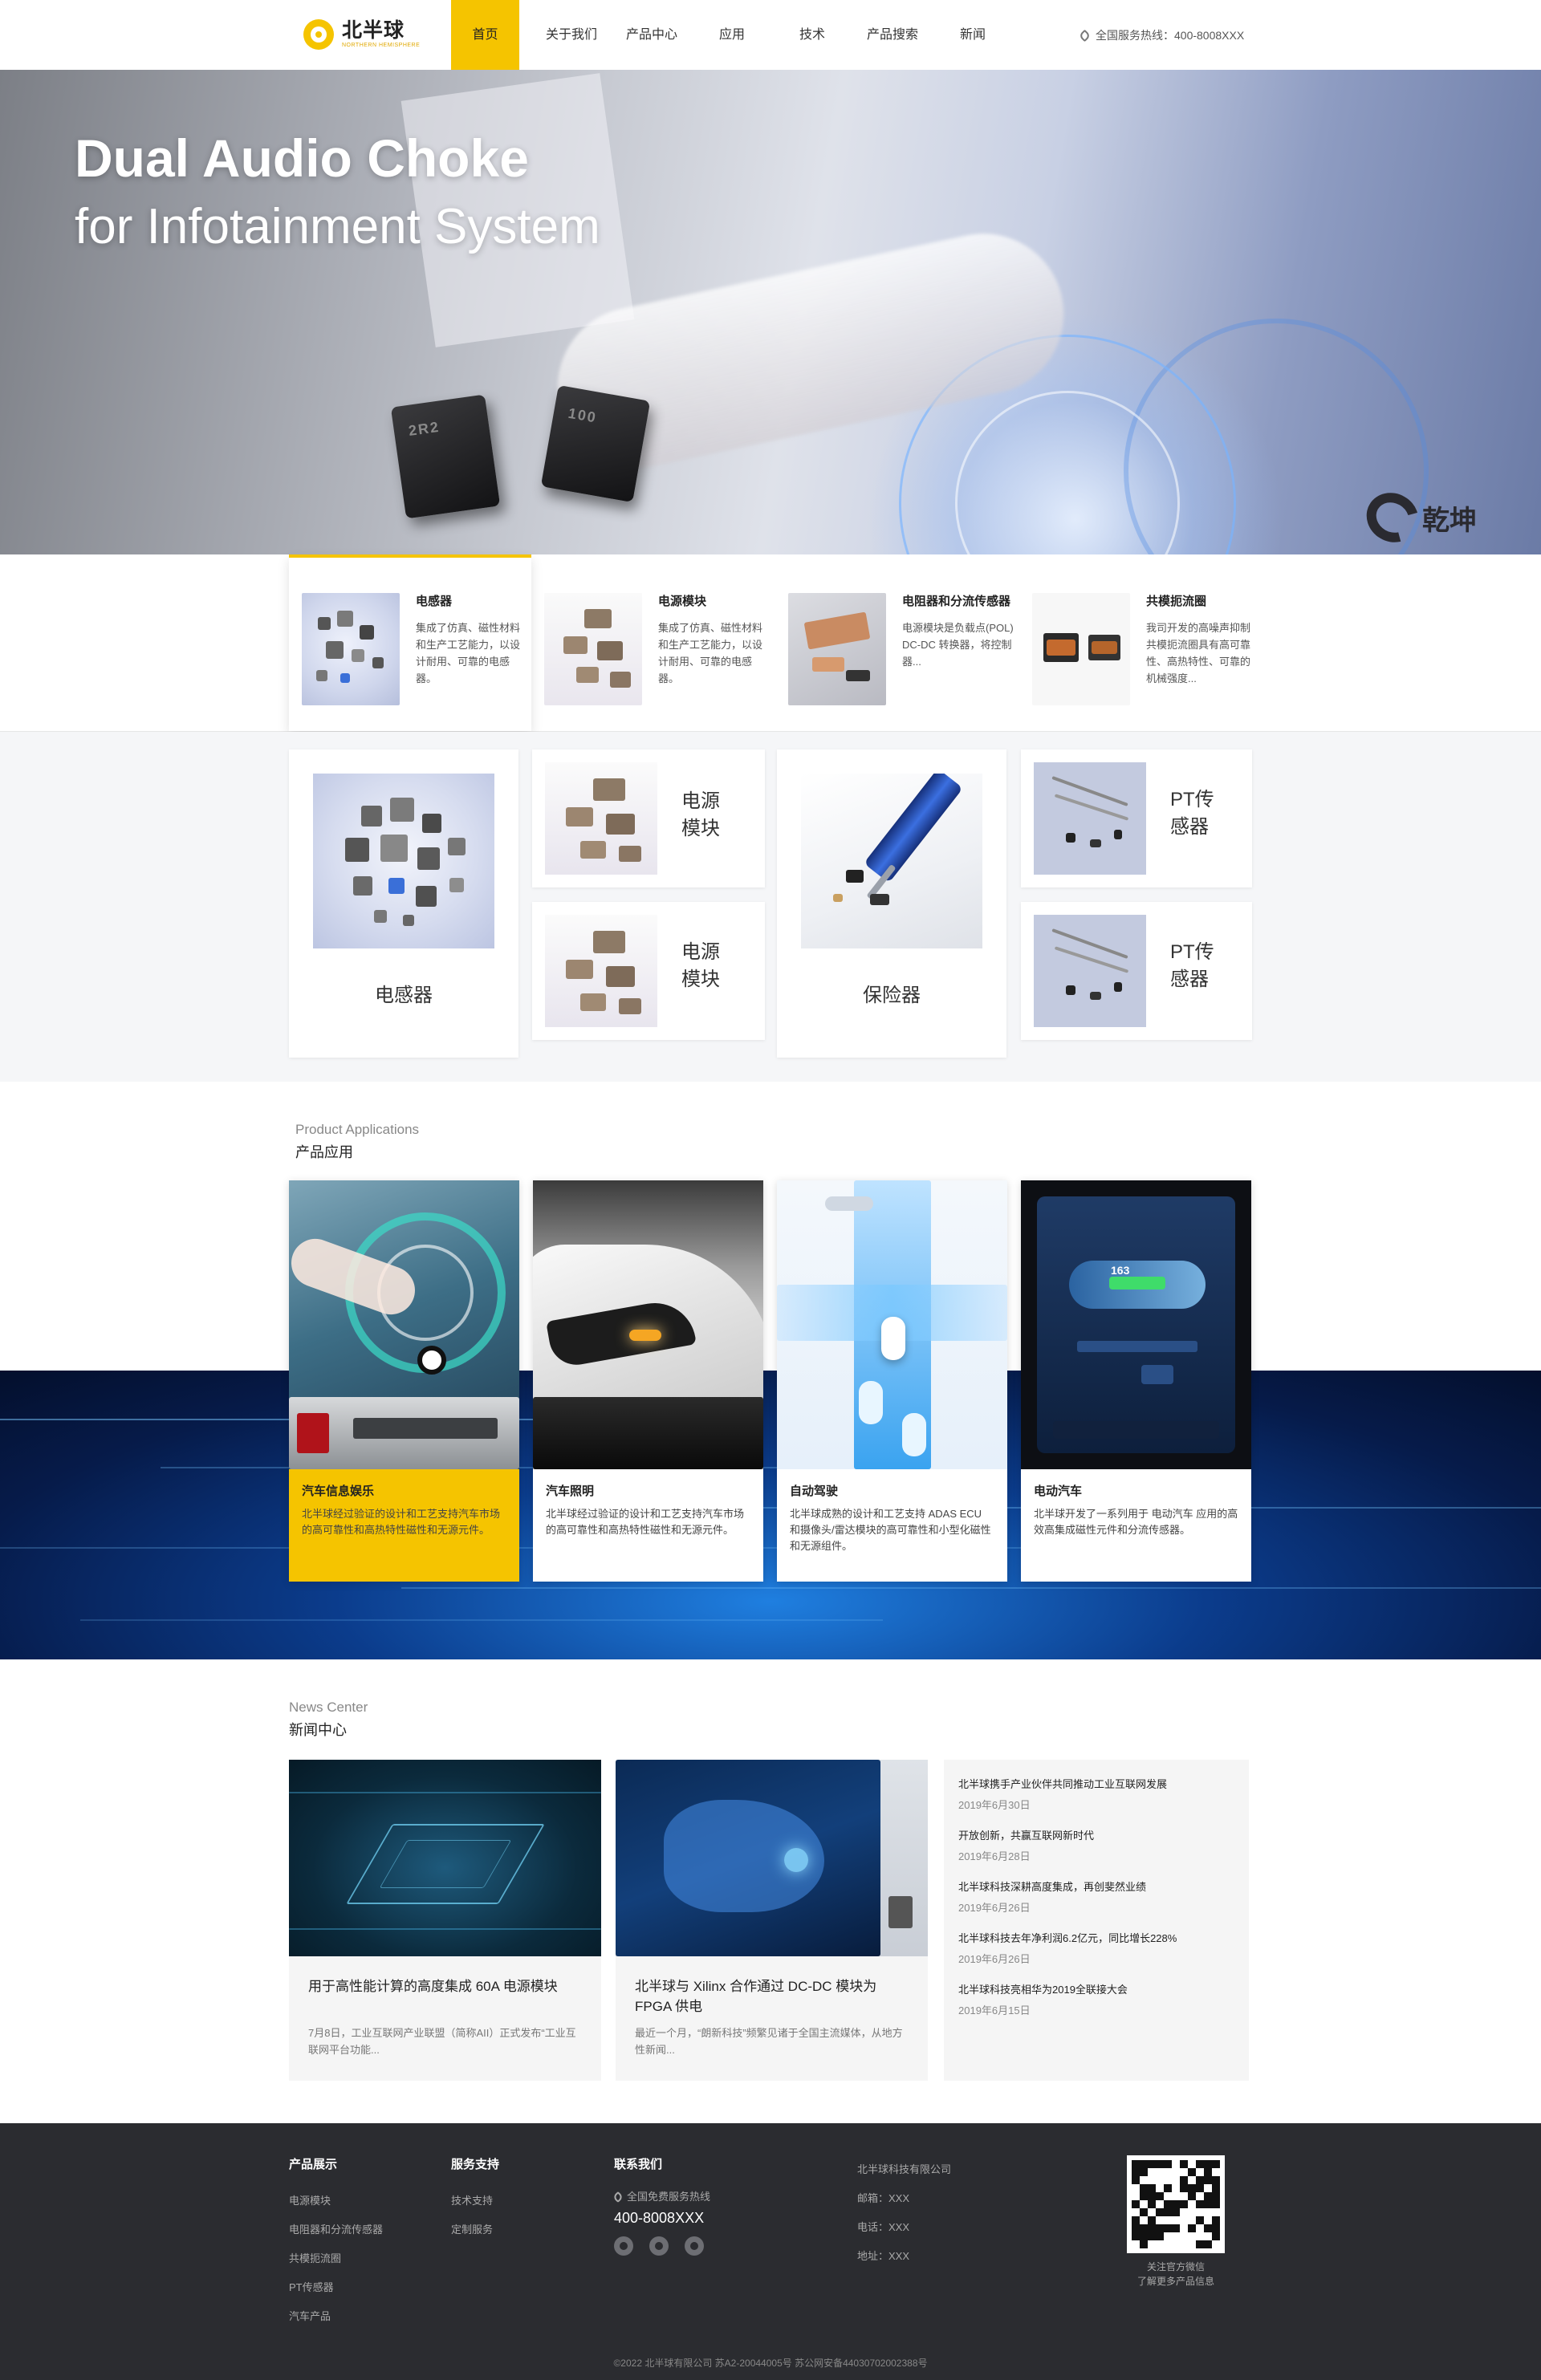 This screenshot has width=1541, height=2380. What do you see at coordinates (694, 2246) in the screenshot?
I see `wechat-icon` at bounding box center [694, 2246].